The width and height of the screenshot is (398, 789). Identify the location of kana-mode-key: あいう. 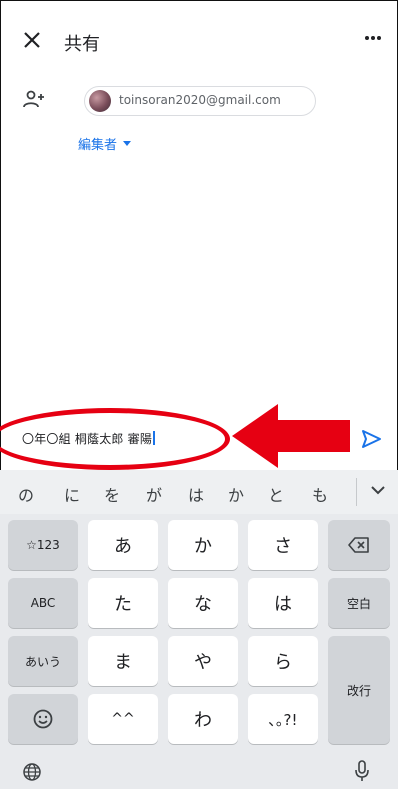
(43, 661).